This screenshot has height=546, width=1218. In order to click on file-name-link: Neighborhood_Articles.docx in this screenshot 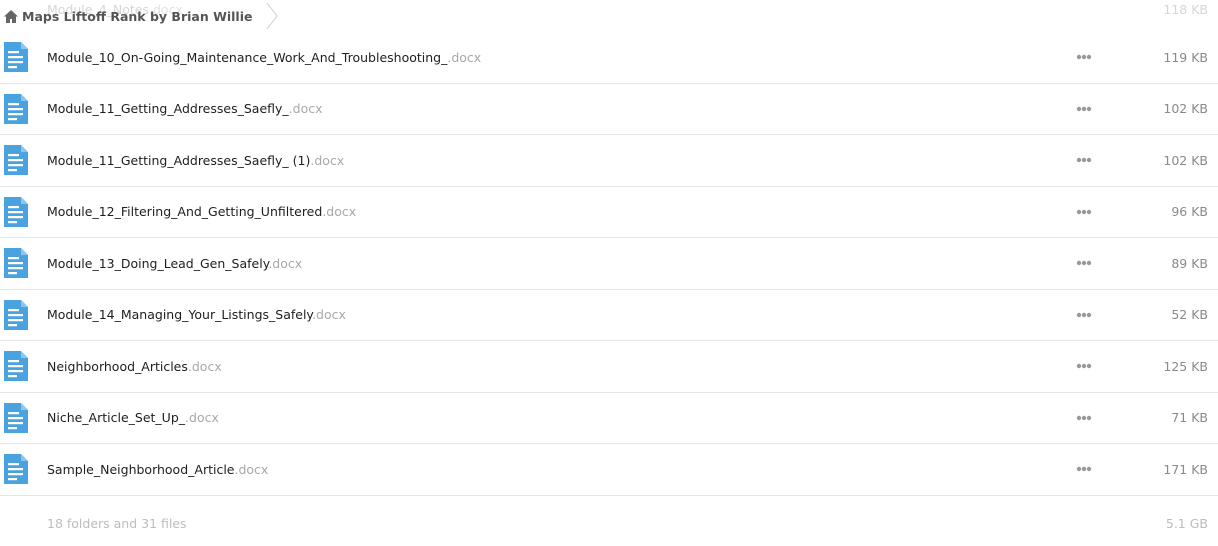, I will do `click(134, 366)`.